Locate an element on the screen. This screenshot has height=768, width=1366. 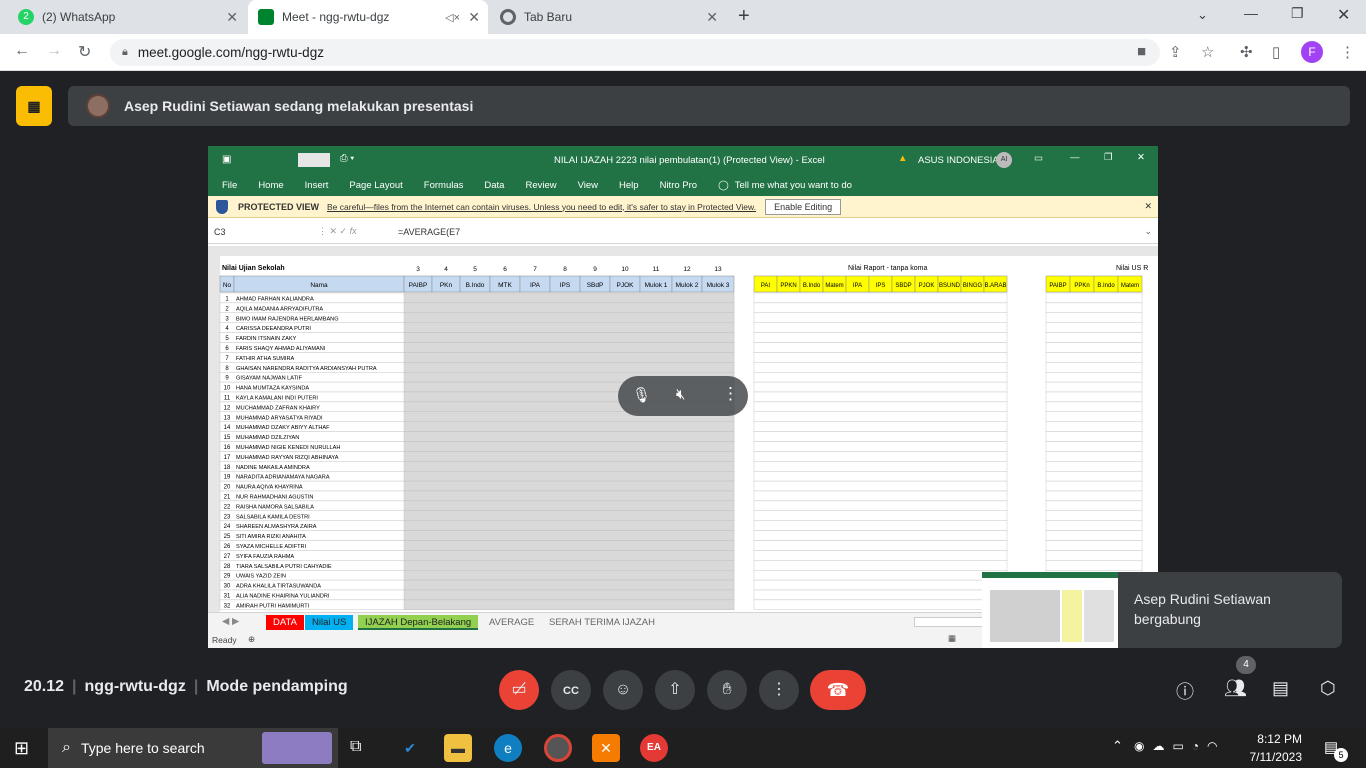
close-window-icon: ✕ is located at coordinates (1343, 15).